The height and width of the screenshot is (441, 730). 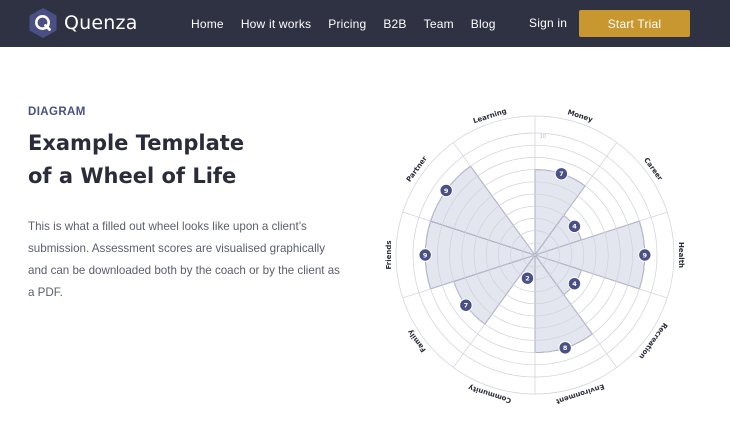 I want to click on nav-links: Home How it works Pricing B2B Team Blog, so click(x=352, y=23).